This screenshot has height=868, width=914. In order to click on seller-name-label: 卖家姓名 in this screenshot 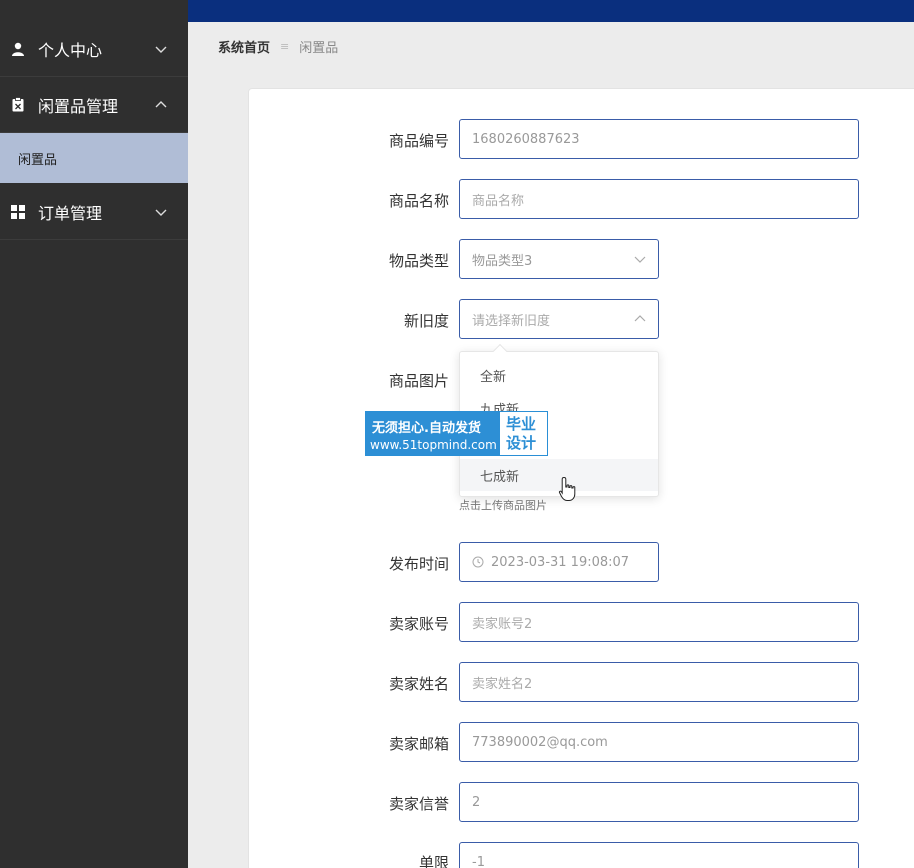, I will do `click(418, 684)`.